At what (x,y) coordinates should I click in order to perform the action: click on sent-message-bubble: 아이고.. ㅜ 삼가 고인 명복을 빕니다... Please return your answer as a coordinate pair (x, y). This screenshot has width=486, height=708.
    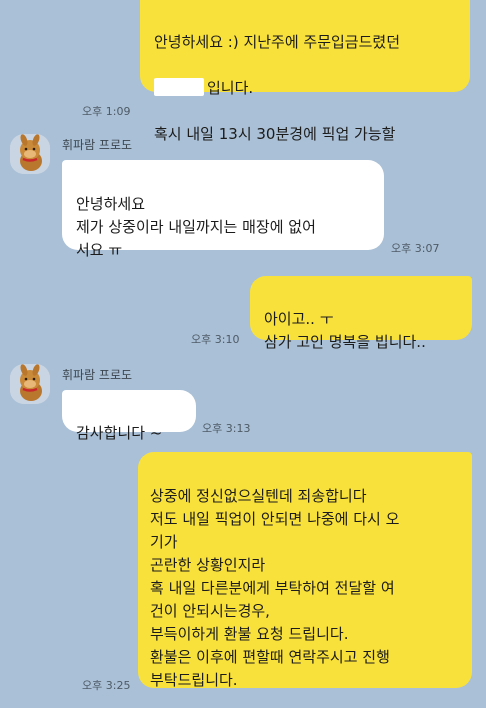
    Looking at the image, I should click on (361, 313).